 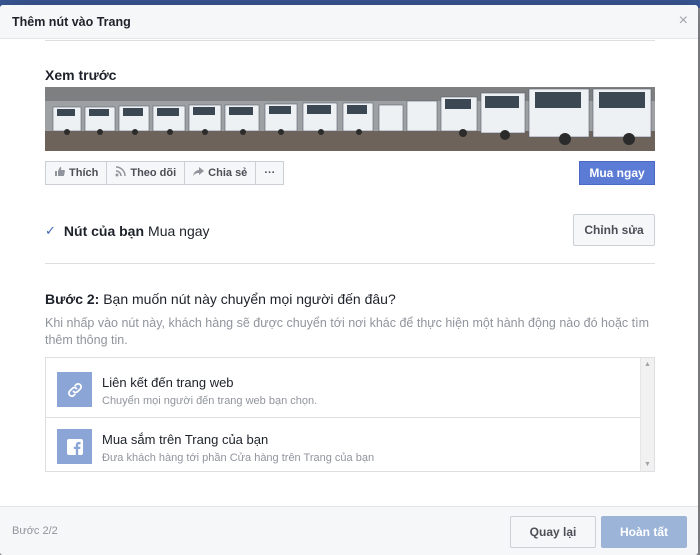 I want to click on option-title: Liên kết đến trang web, so click(x=168, y=382).